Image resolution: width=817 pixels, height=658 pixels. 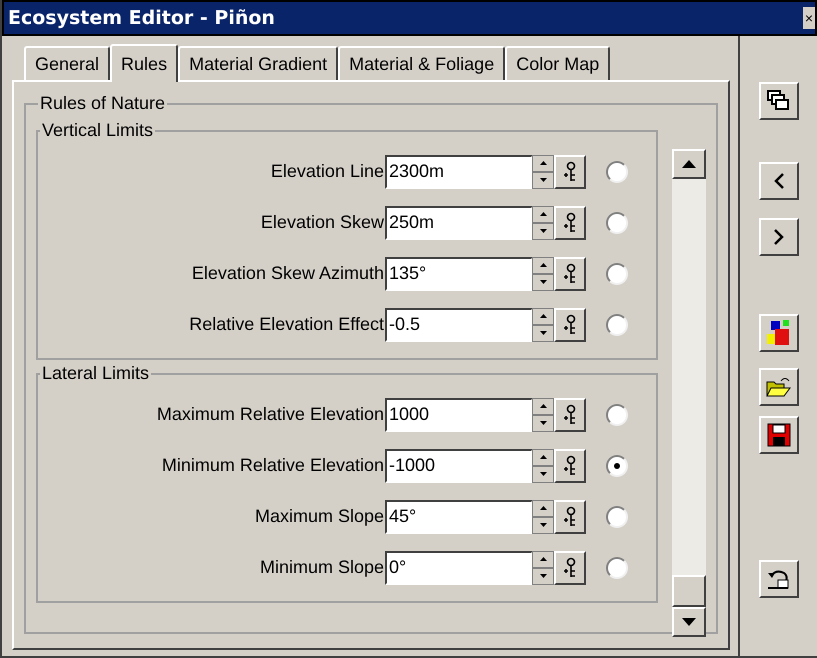 What do you see at coordinates (272, 465) in the screenshot?
I see `field-label: Minimum Relative Elevation` at bounding box center [272, 465].